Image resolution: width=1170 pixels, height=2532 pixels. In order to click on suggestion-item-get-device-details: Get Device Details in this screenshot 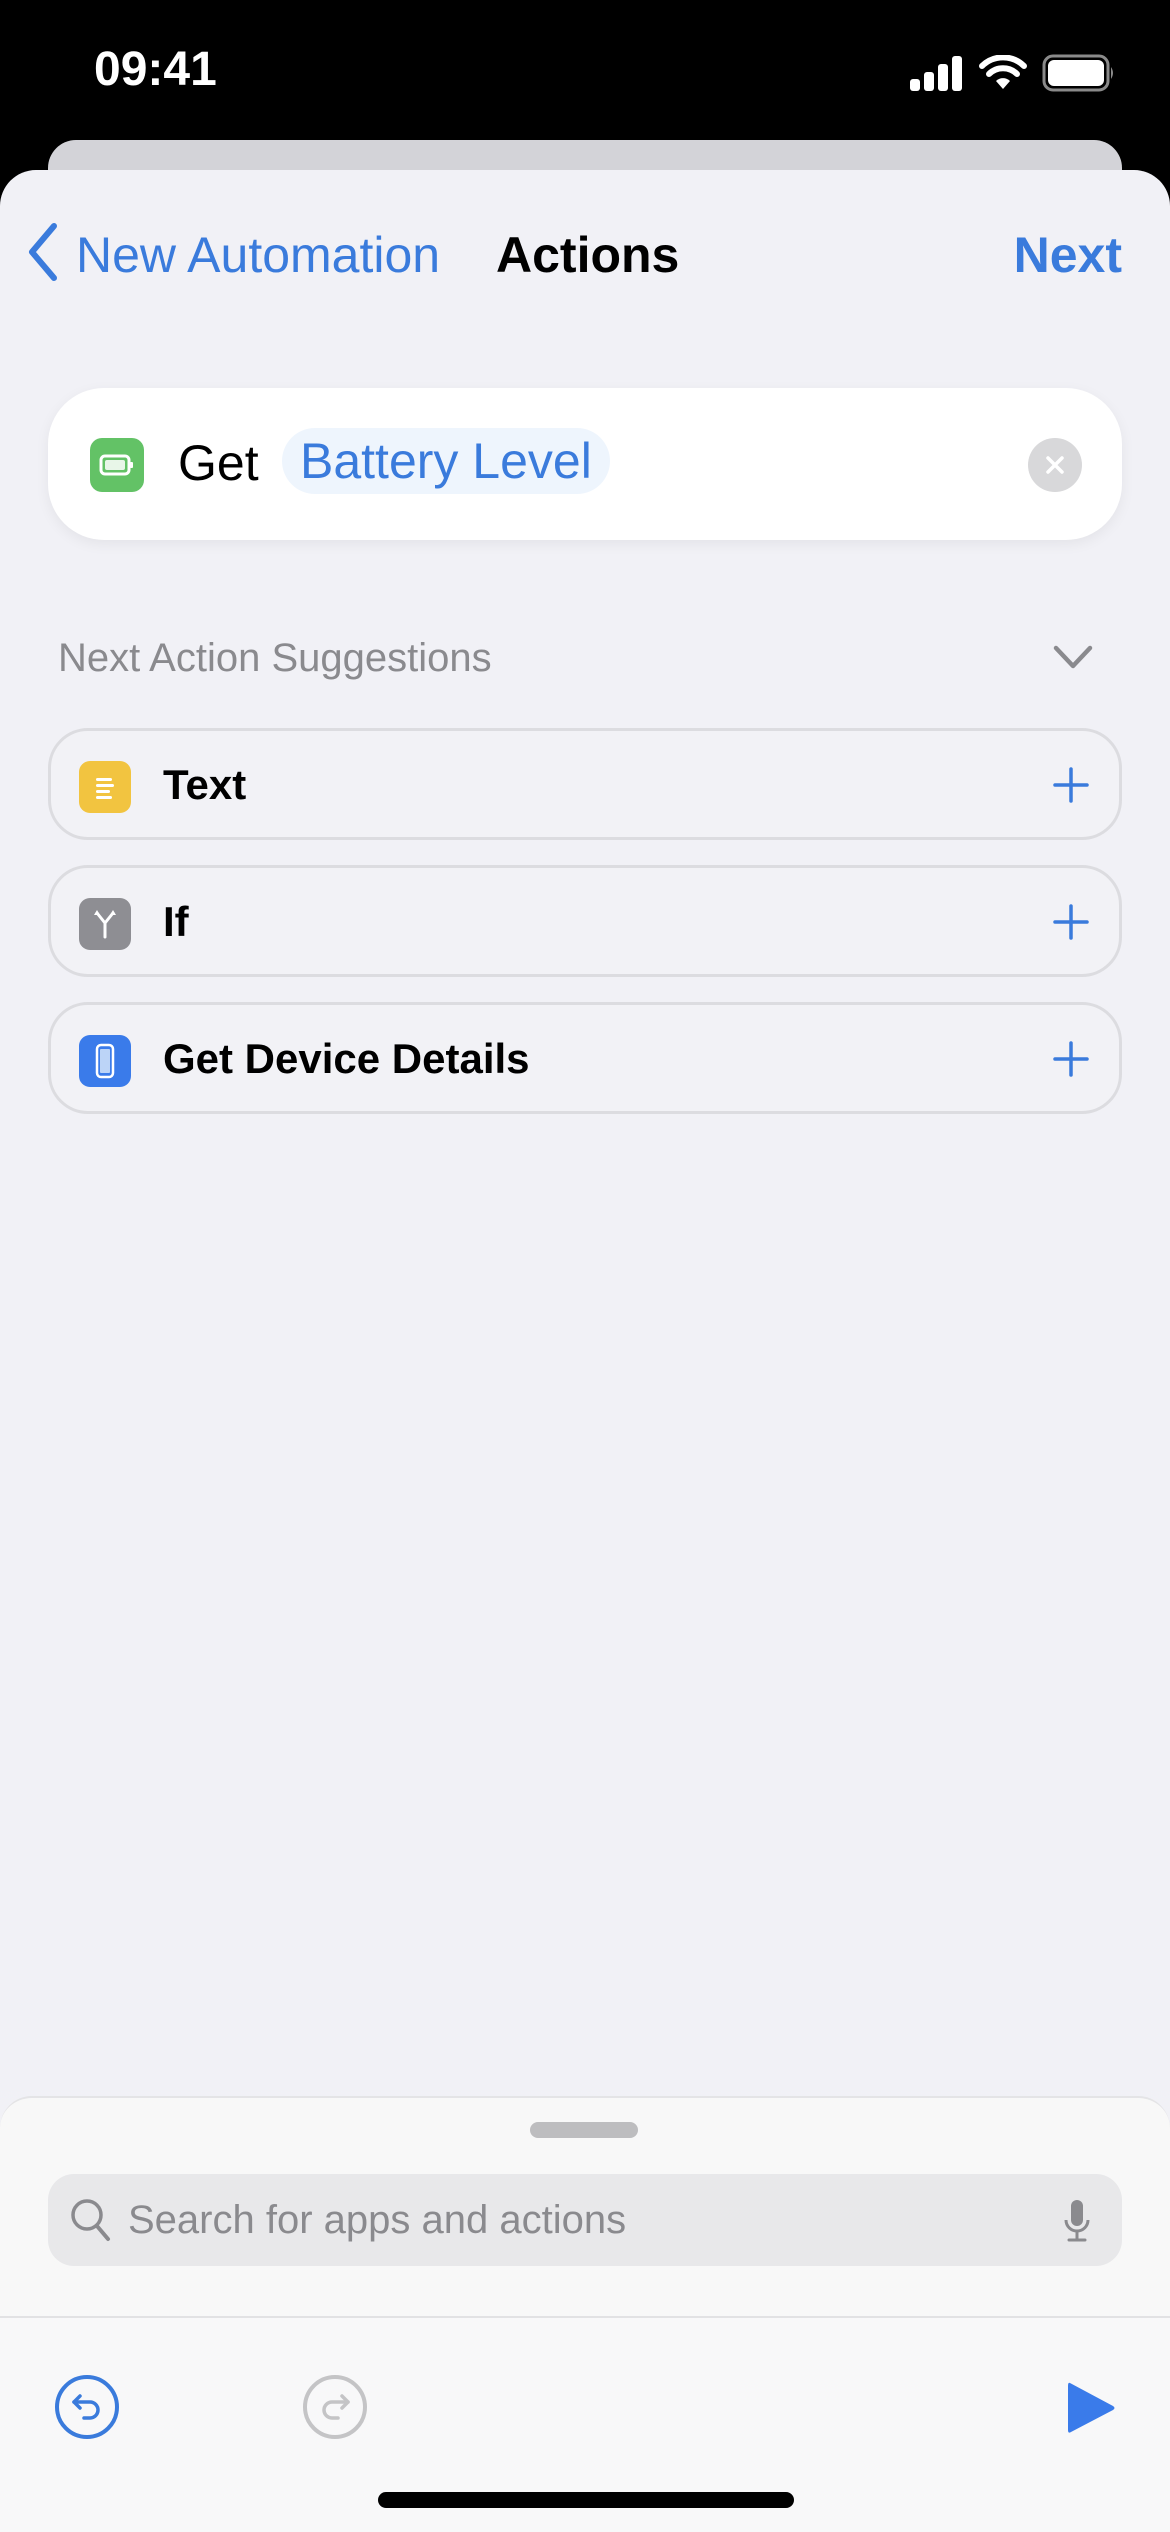, I will do `click(585, 1058)`.